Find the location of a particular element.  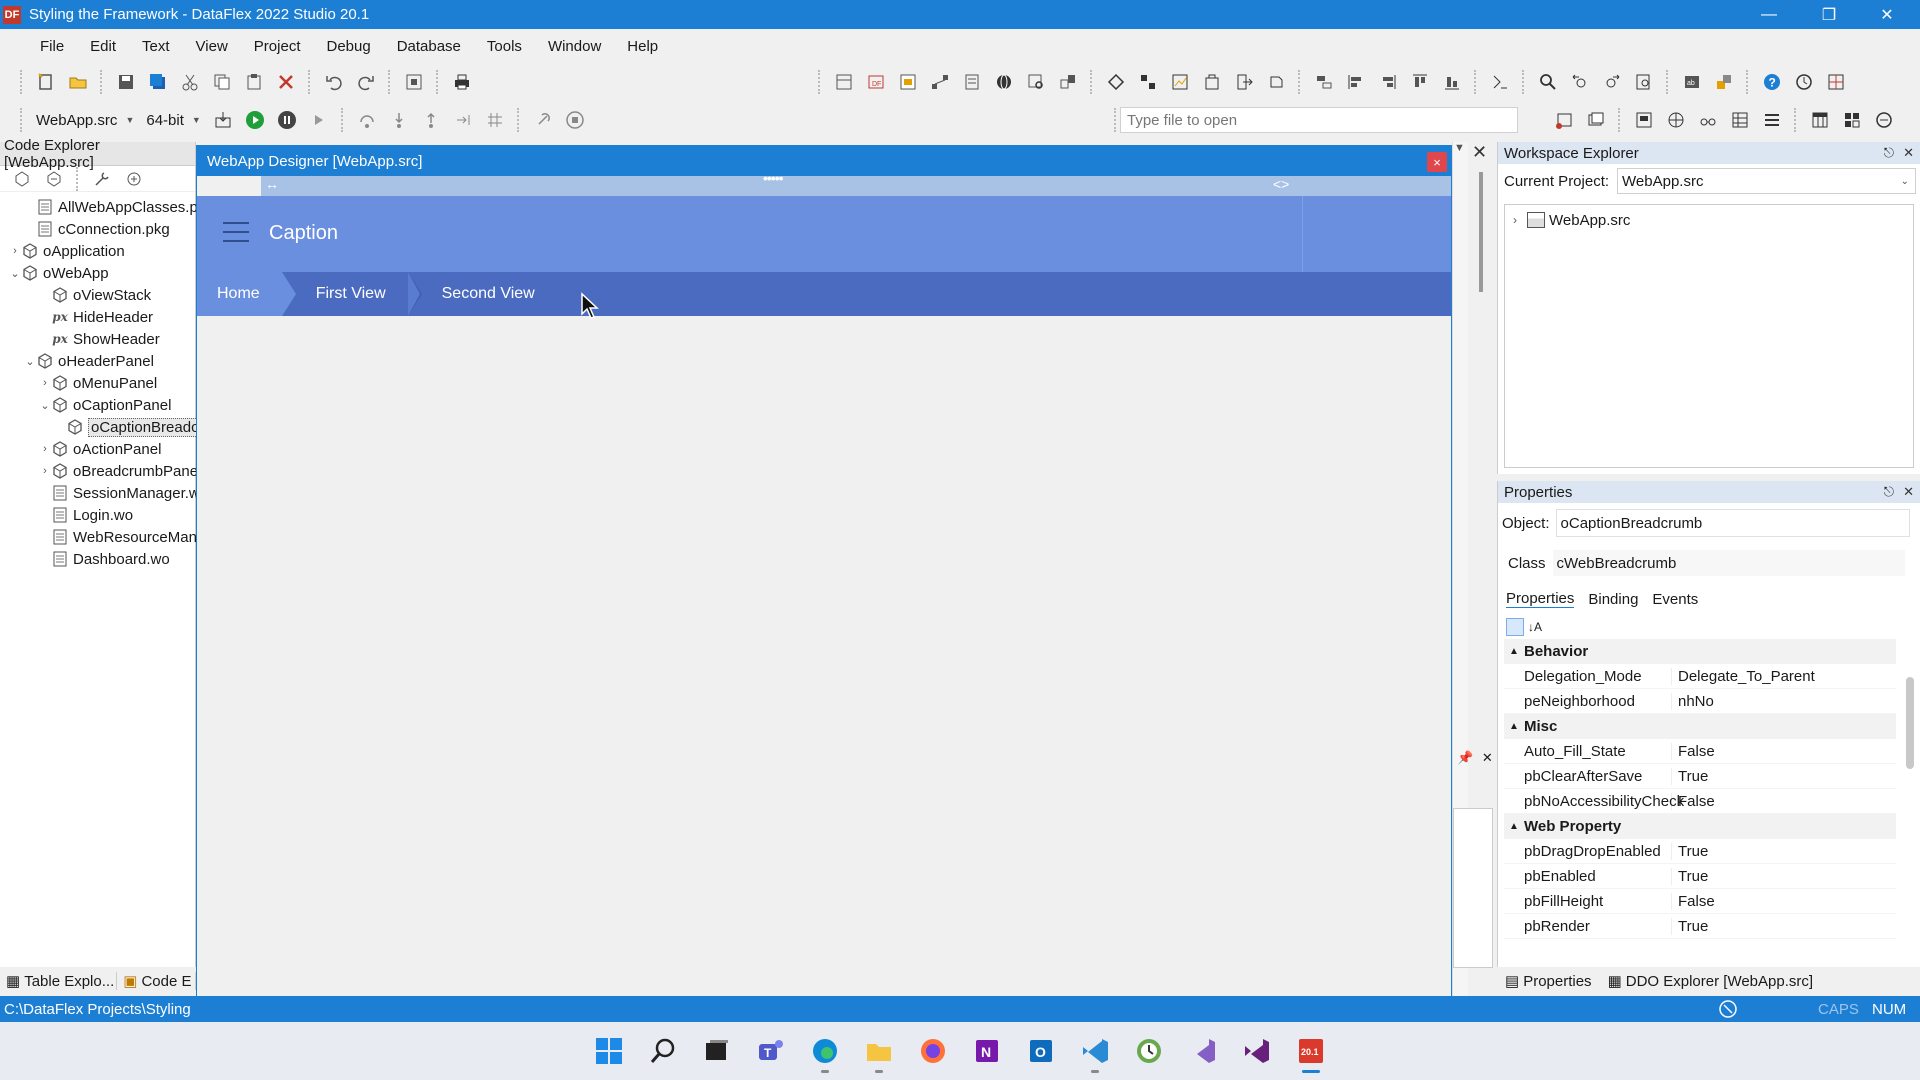

connection-icon is located at coordinates (1068, 82).